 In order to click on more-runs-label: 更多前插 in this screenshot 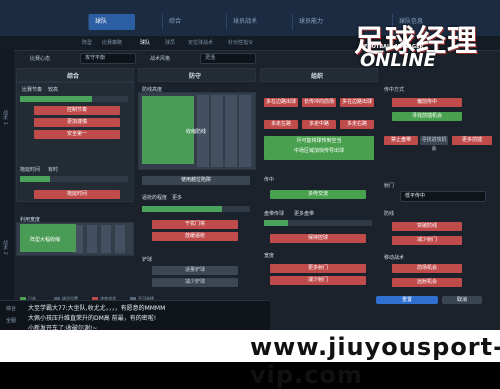, I will do `click(471, 140)`.